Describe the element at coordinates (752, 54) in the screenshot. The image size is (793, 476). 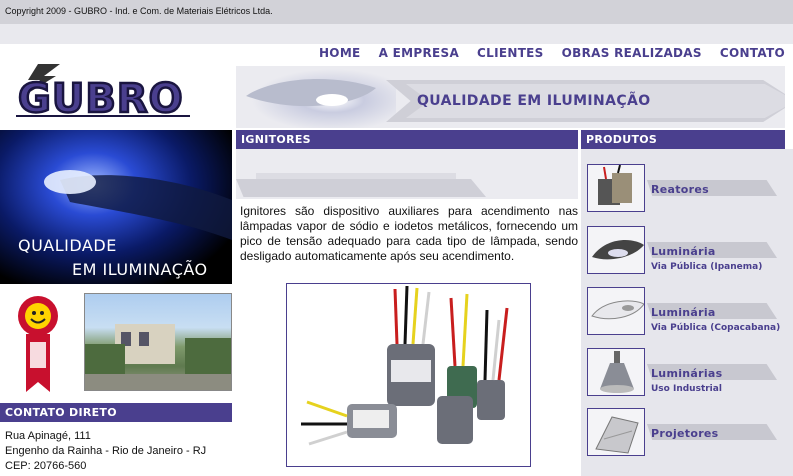
I see `nav-contato-link: CONTATO` at that location.